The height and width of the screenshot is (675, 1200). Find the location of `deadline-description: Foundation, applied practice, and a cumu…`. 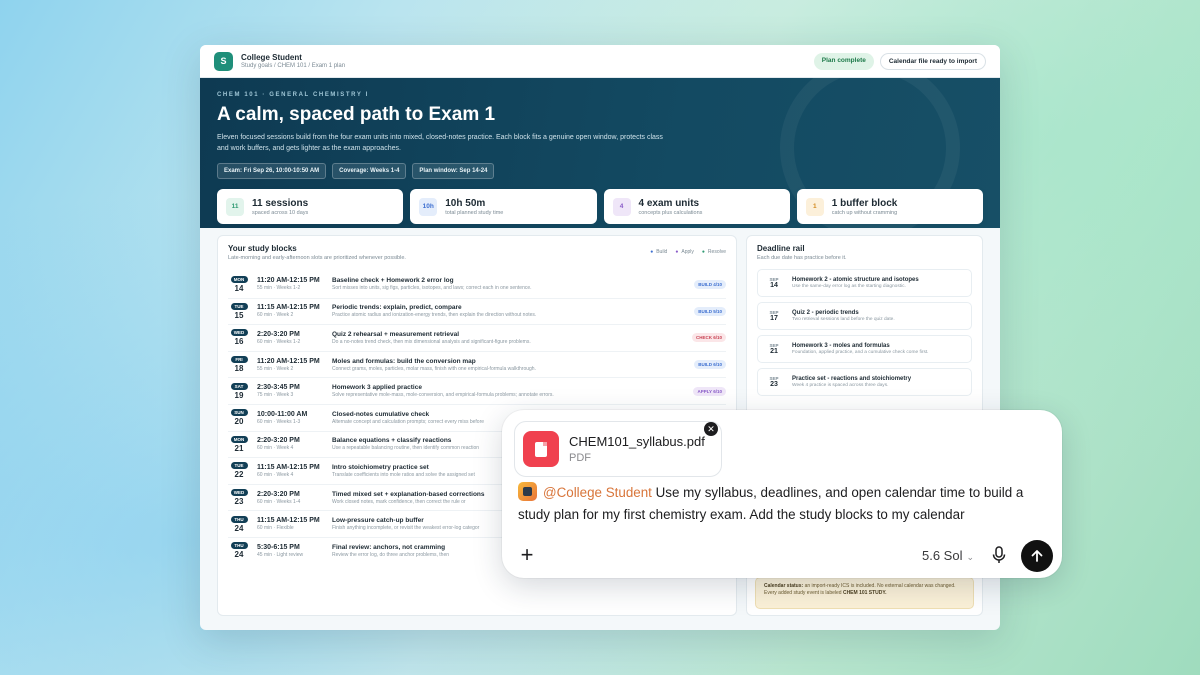

deadline-description: Foundation, applied practice, and a cumu… is located at coordinates (860, 352).